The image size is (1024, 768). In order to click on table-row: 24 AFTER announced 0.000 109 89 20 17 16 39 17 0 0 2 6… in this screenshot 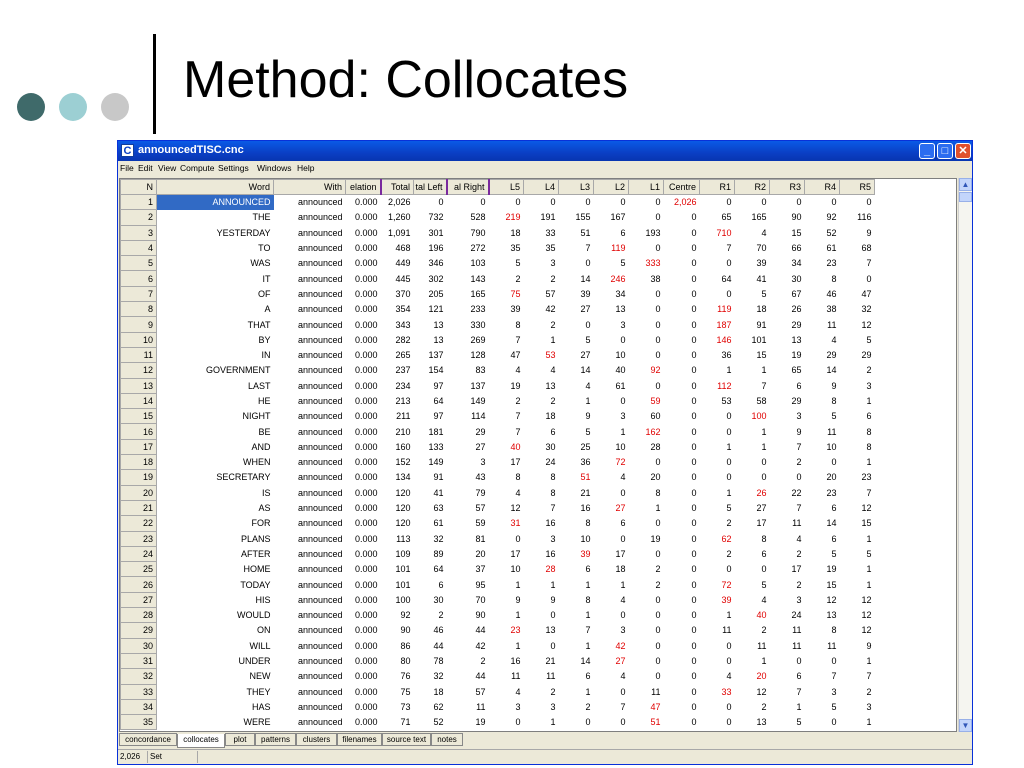, I will do `click(497, 554)`.